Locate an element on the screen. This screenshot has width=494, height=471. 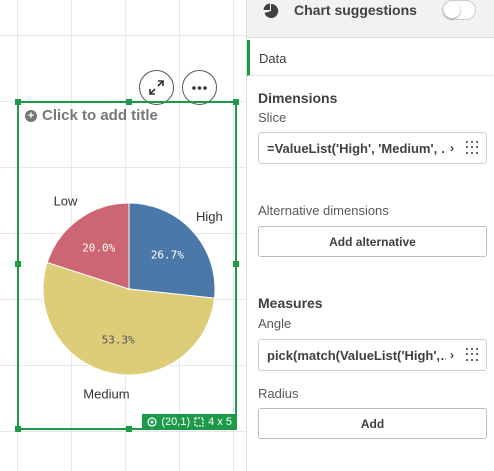
chart-suggestions-icon is located at coordinates (271, 10).